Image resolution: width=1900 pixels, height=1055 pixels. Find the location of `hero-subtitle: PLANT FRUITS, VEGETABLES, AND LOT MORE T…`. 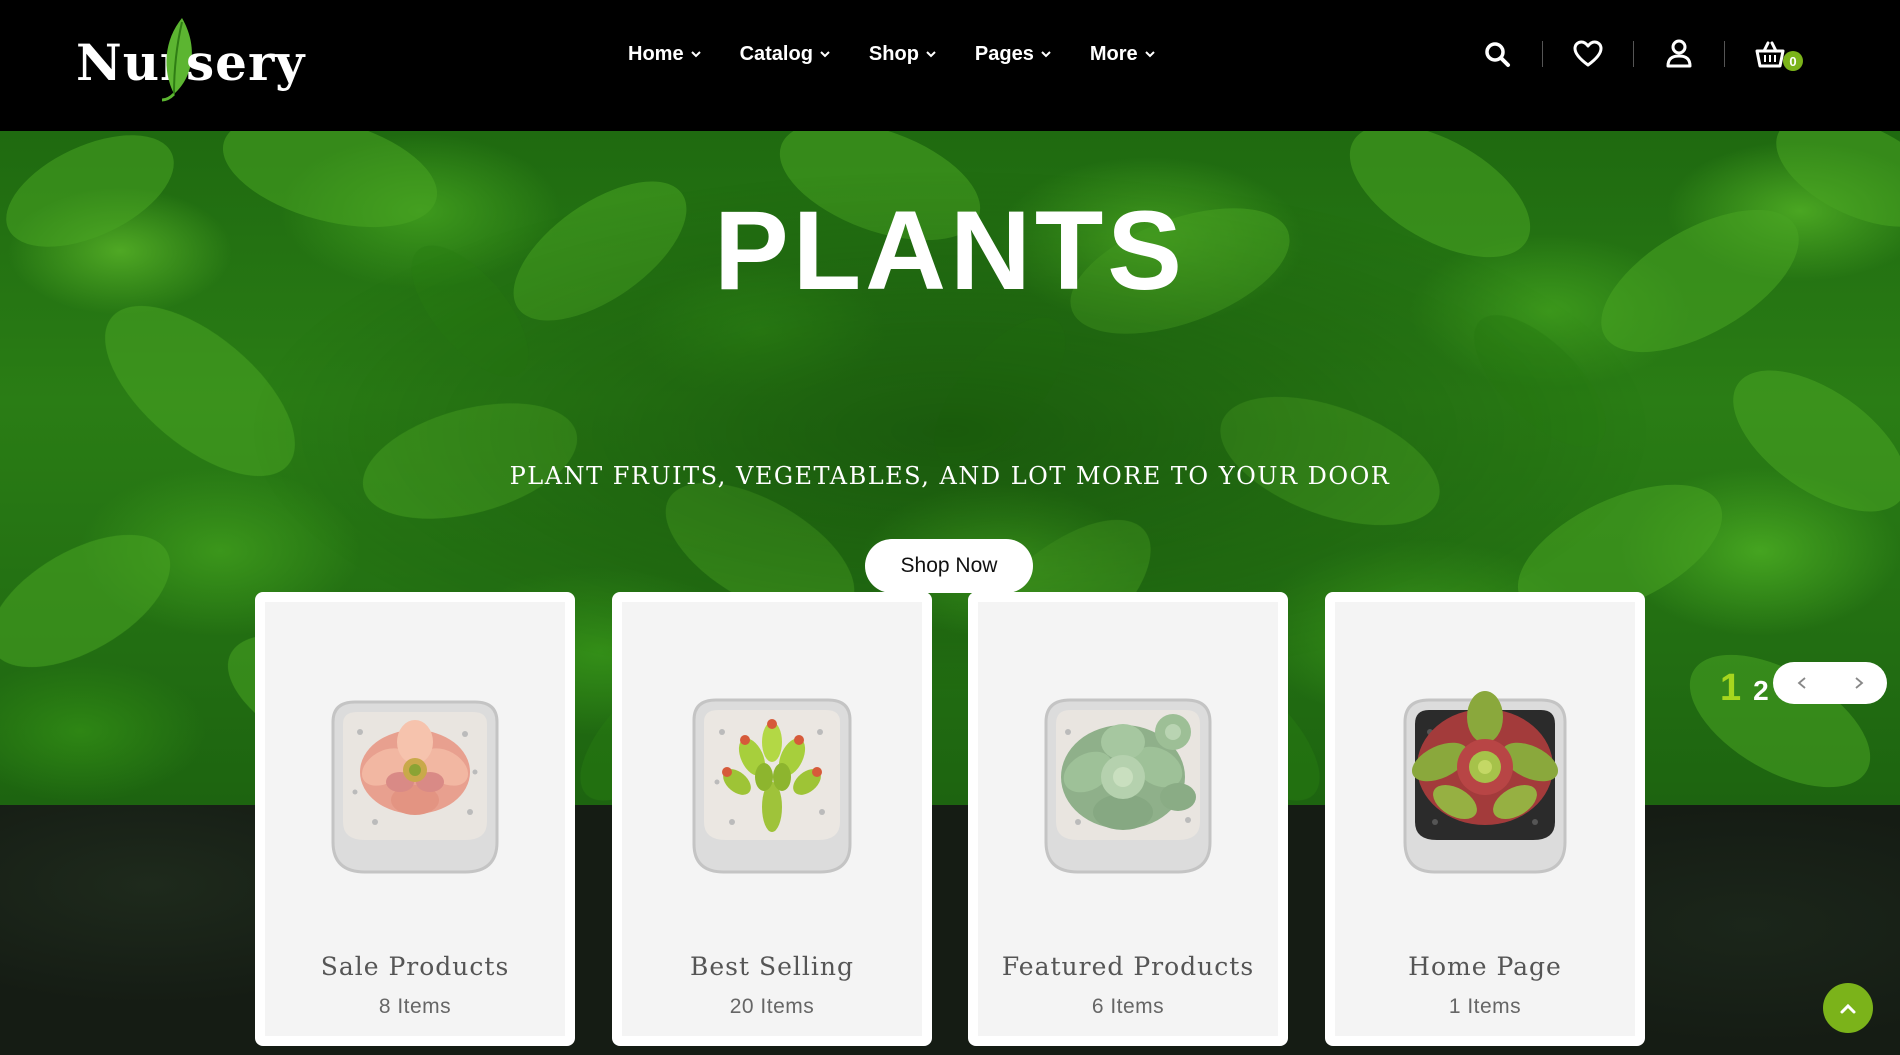

hero-subtitle: PLANT FRUITS, VEGETABLES, AND LOT MORE T… is located at coordinates (950, 476).